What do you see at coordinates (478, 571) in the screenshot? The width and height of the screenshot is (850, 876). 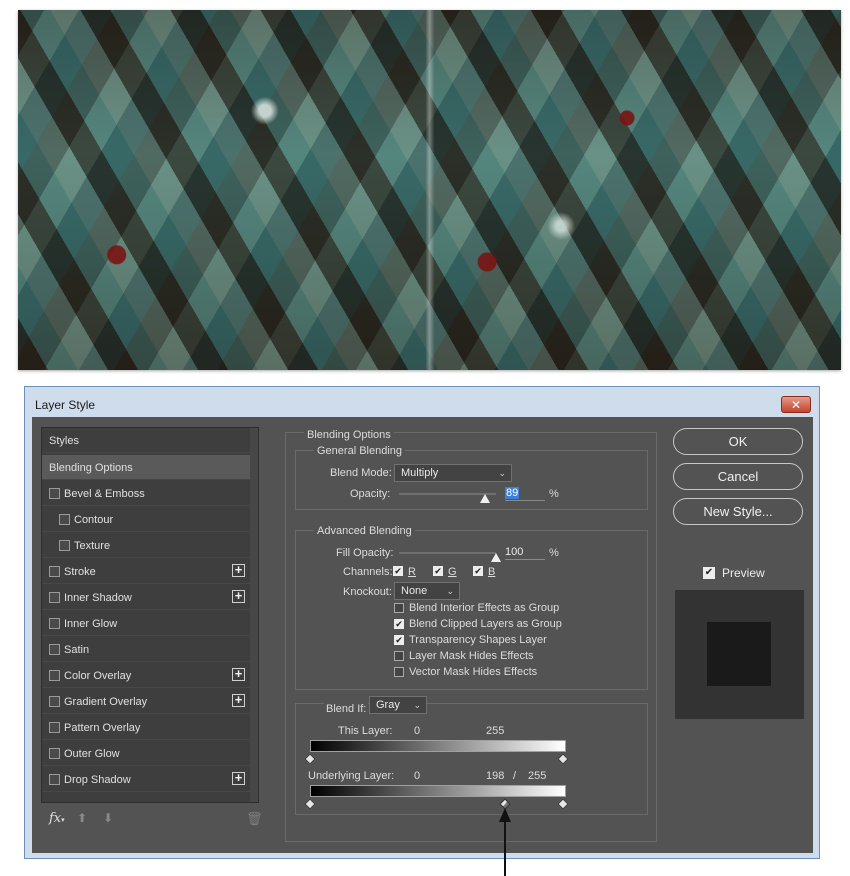 I see `channel-b-checkbox: ✔` at bounding box center [478, 571].